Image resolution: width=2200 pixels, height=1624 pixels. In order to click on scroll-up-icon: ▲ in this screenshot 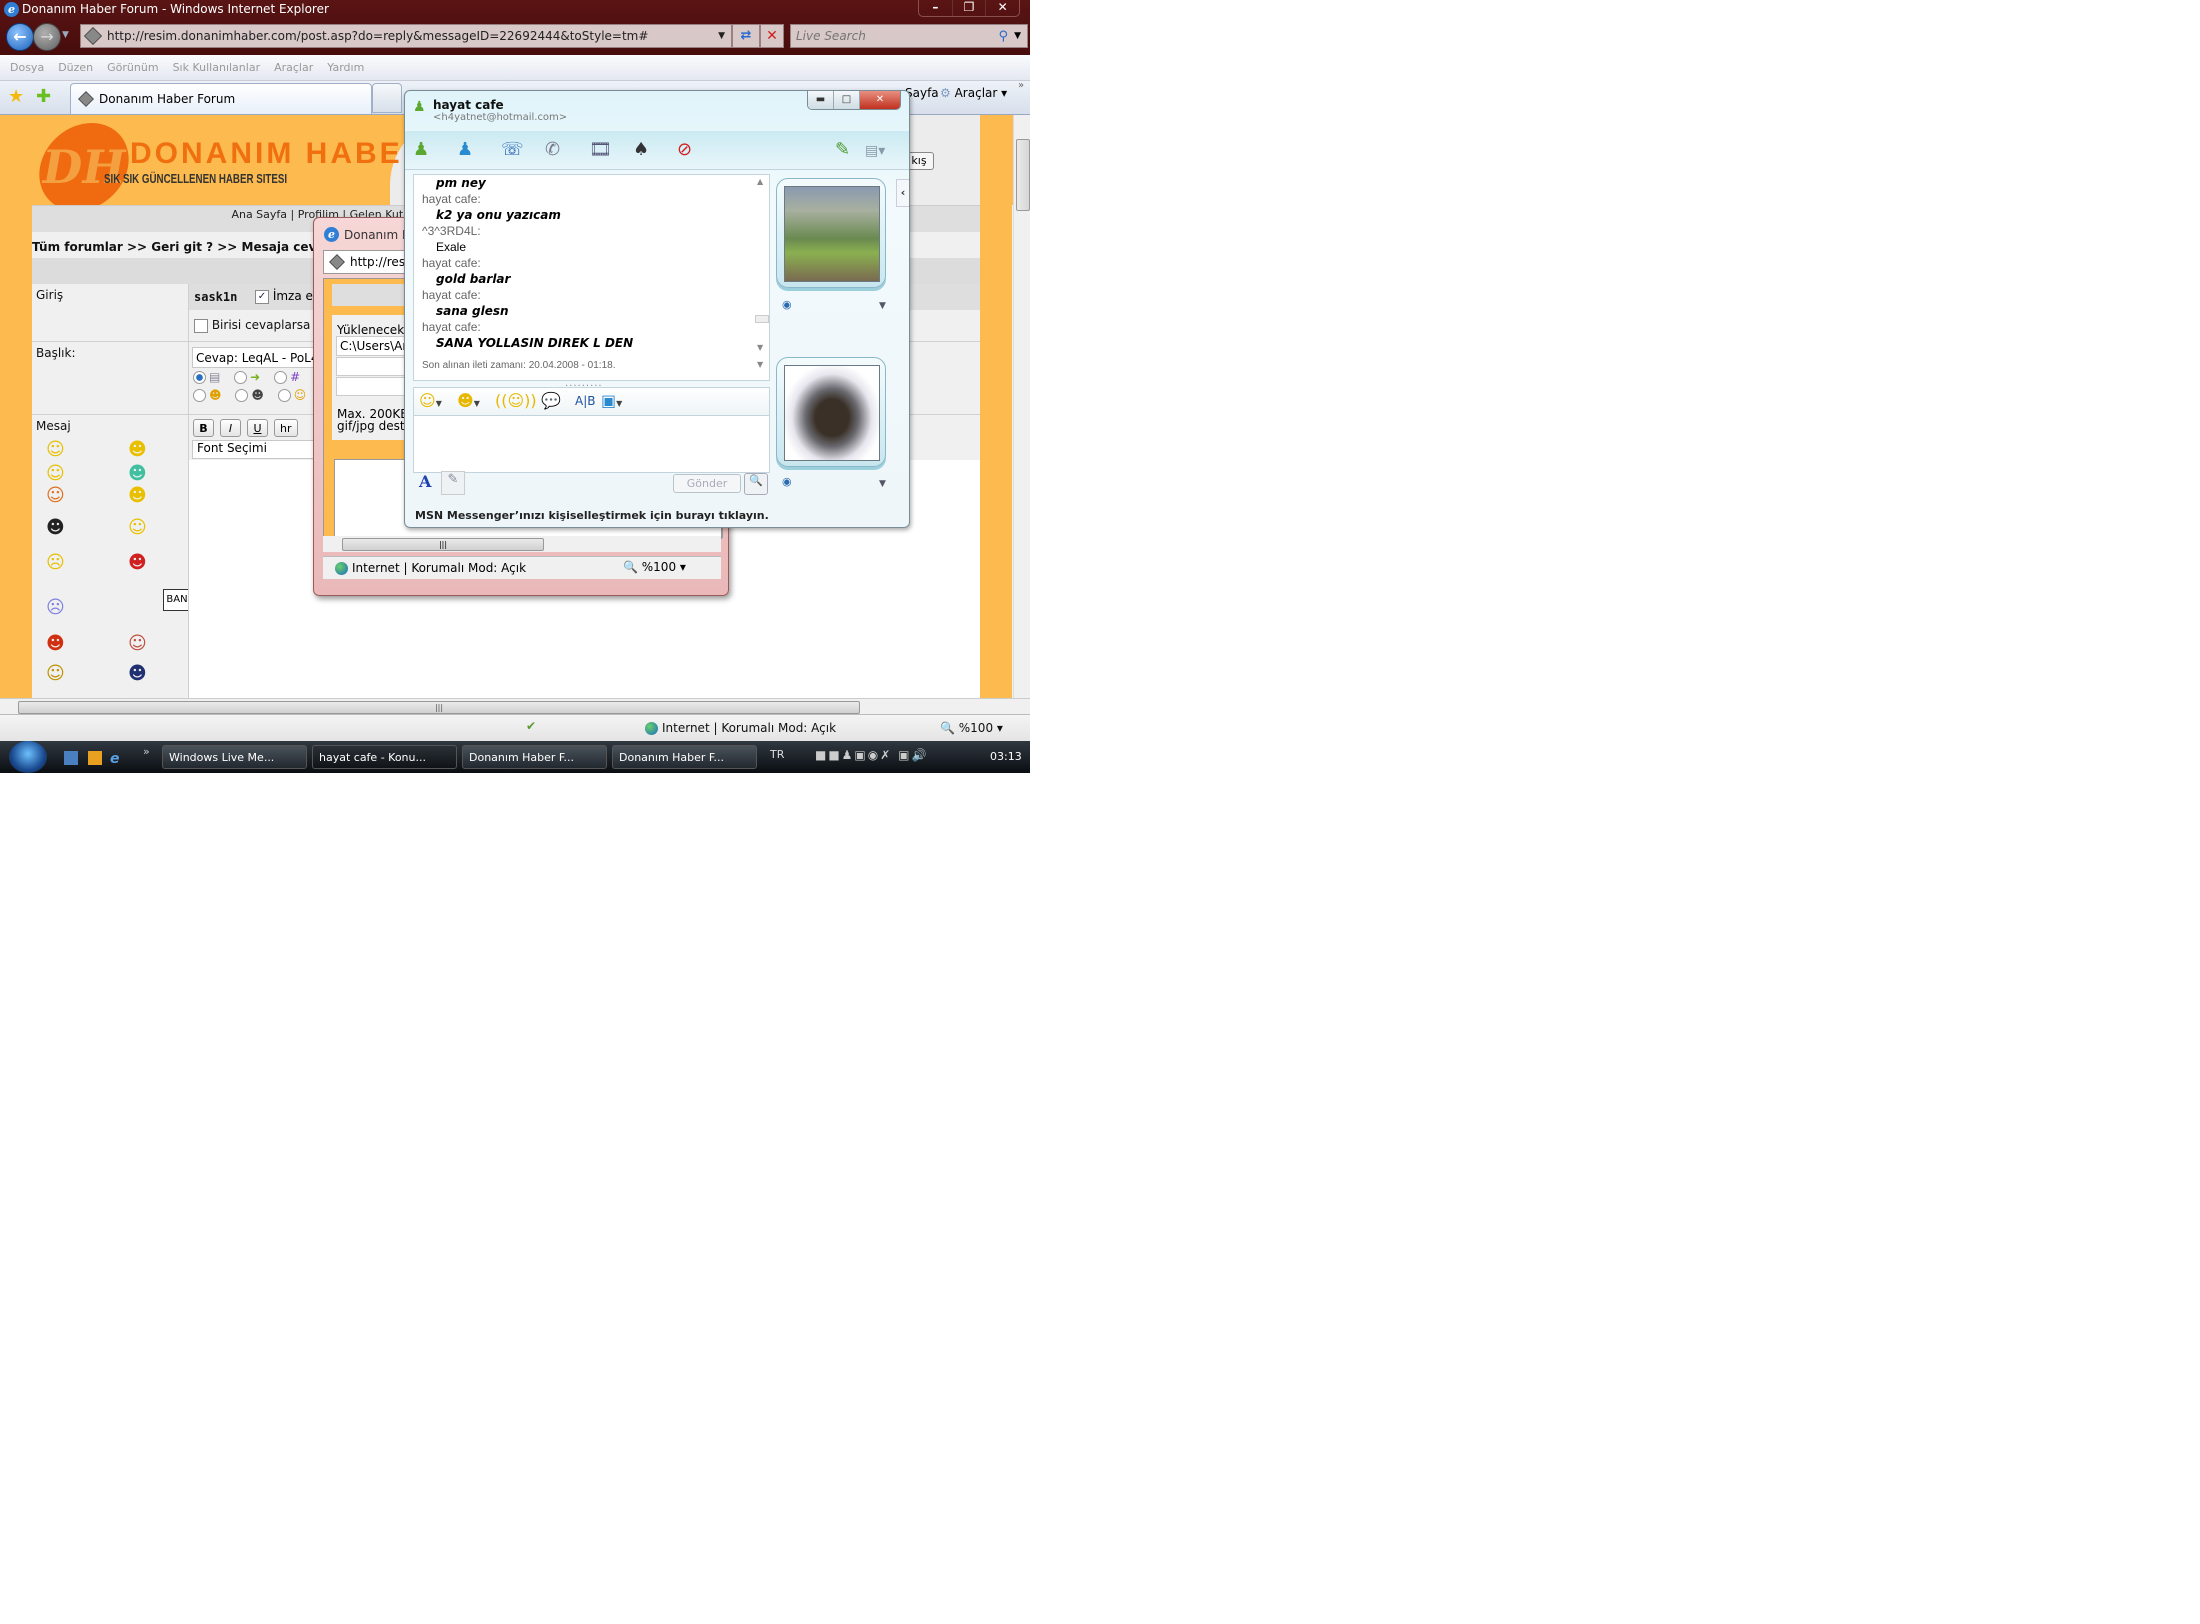, I will do `click(760, 181)`.